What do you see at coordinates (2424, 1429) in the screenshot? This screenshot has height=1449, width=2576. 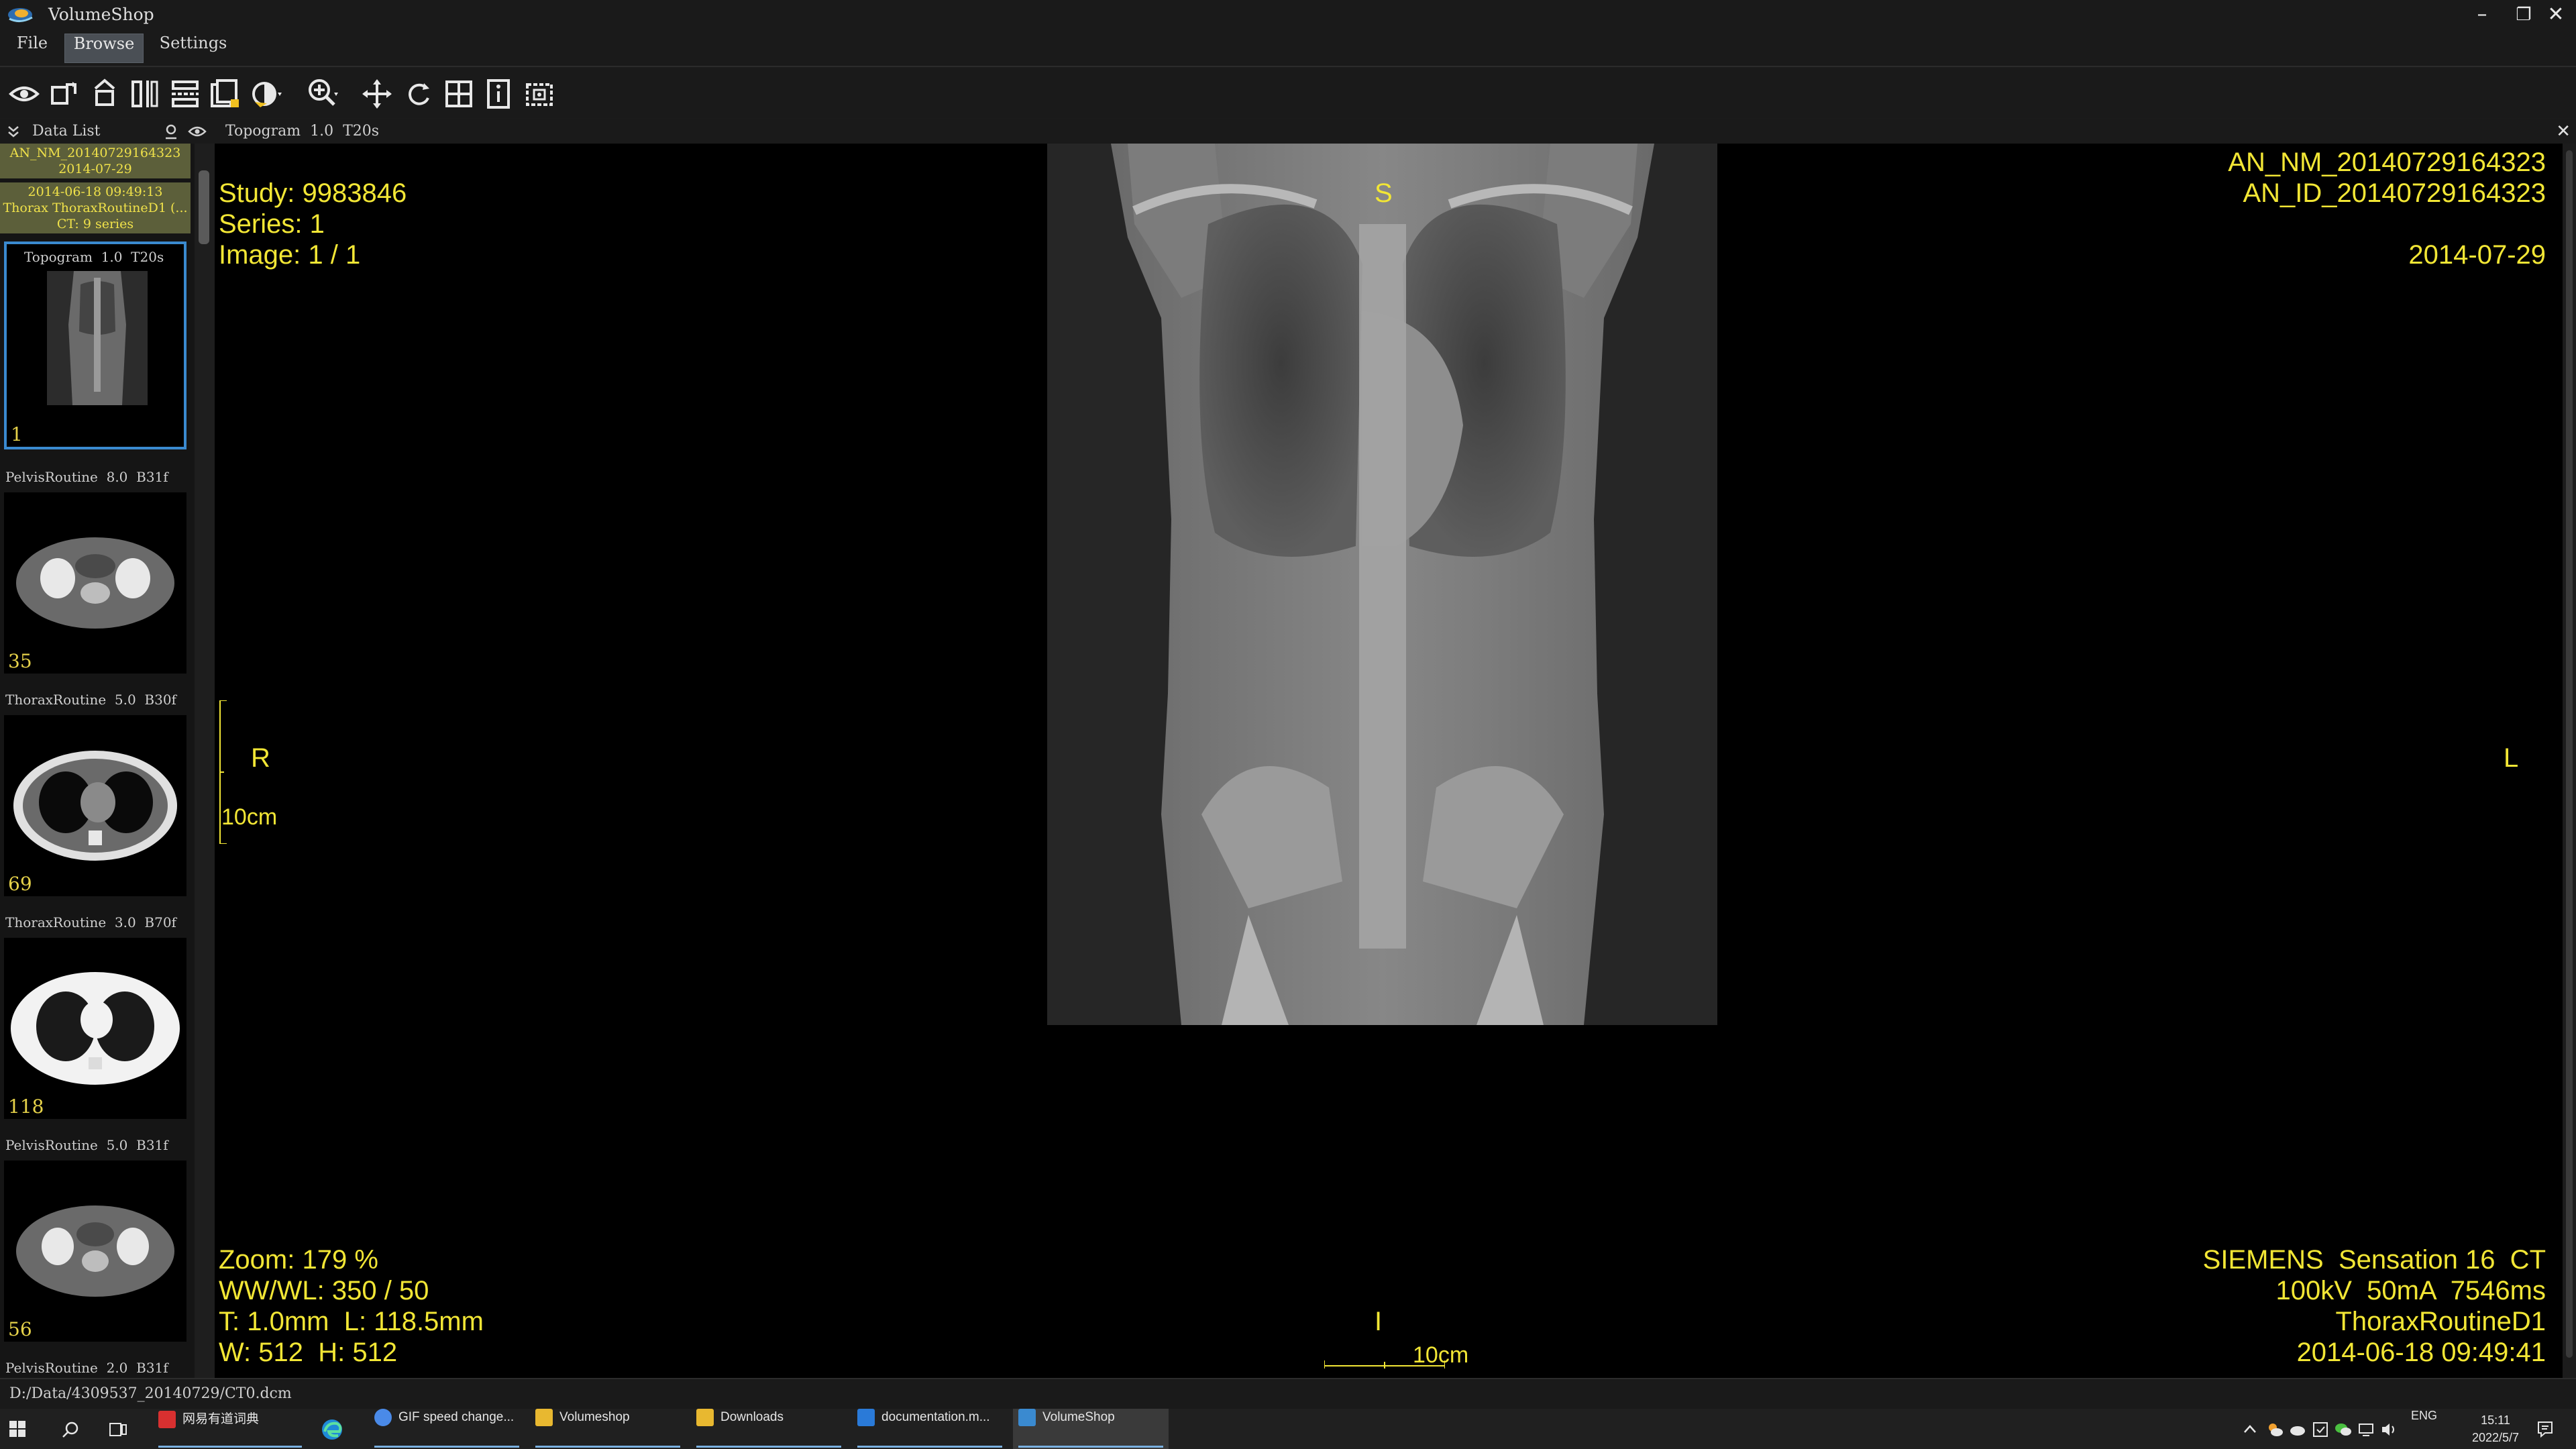 I see `input-language: ENG` at bounding box center [2424, 1429].